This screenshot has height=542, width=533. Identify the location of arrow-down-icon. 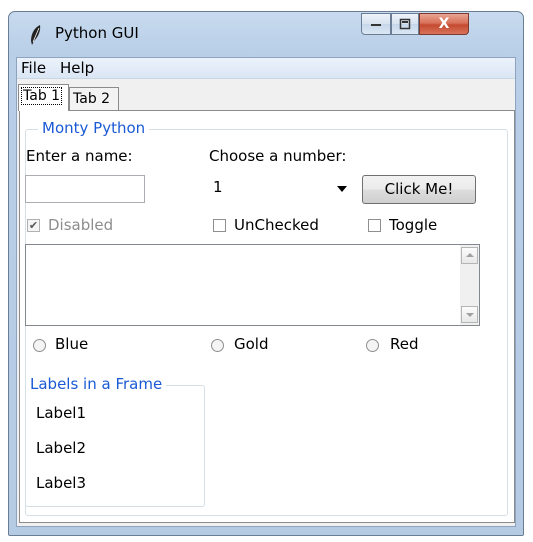
(470, 315).